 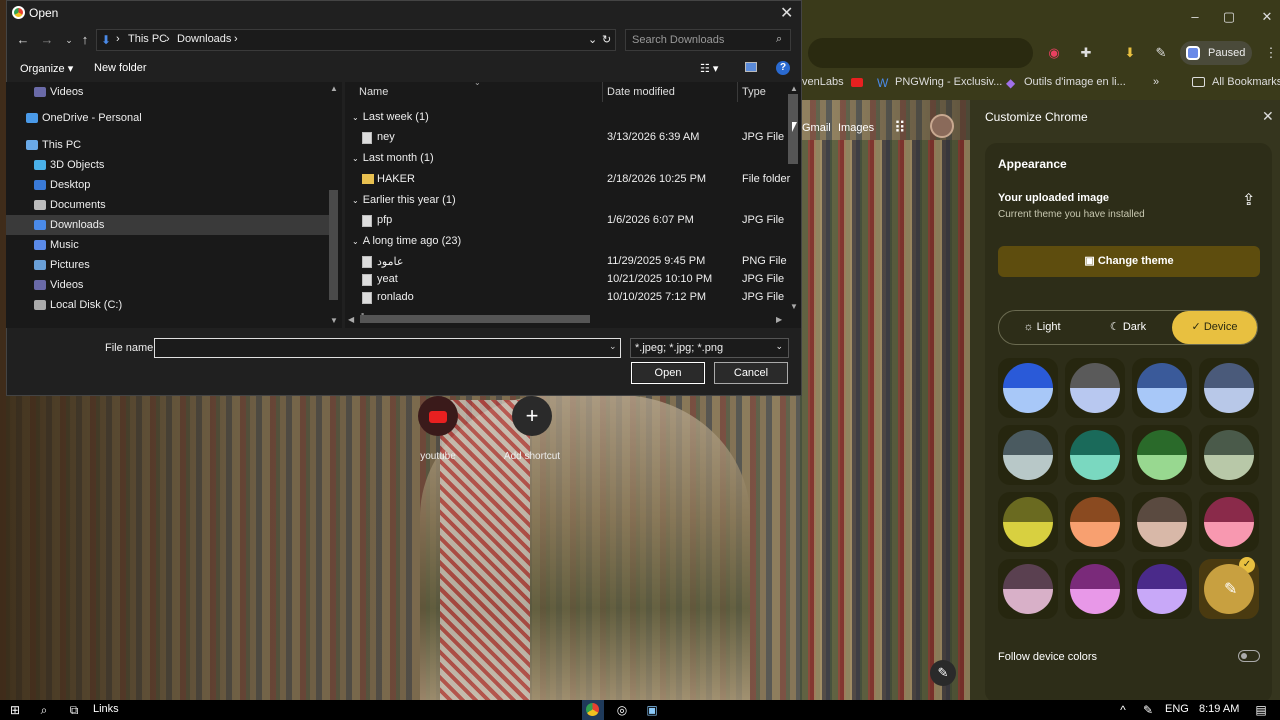 What do you see at coordinates (1229, 17) in the screenshot?
I see `maximize-icon: ▢` at bounding box center [1229, 17].